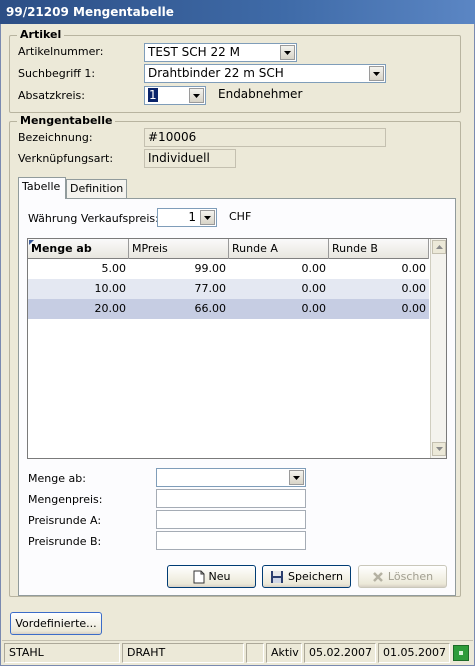 This screenshot has width=475, height=666. I want to click on status-date-2-text: 01.05.2007, so click(414, 652).